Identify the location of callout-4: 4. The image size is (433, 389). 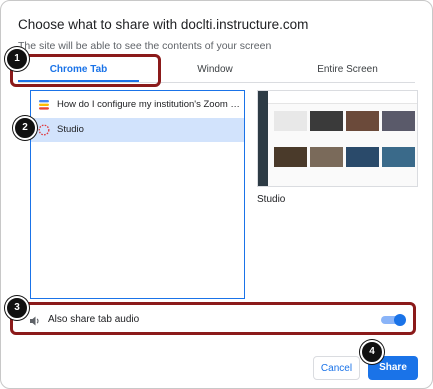
(372, 352).